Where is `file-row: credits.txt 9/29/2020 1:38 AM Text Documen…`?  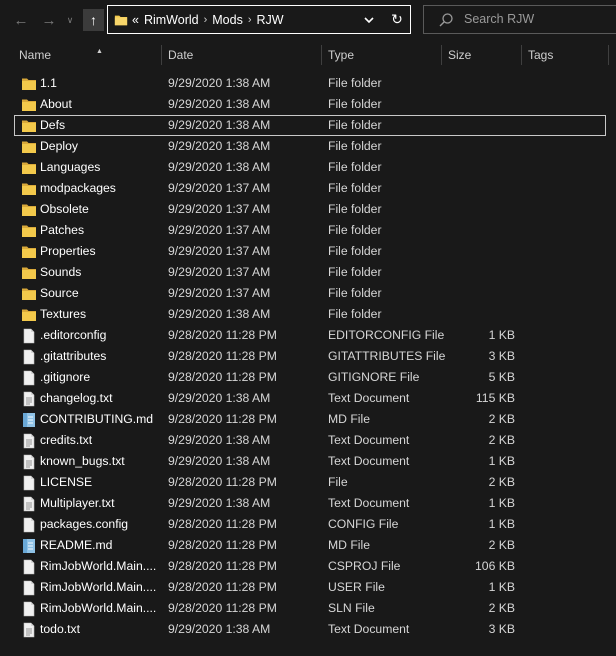
file-row: credits.txt 9/29/2020 1:38 AM Text Documen… is located at coordinates (310, 440).